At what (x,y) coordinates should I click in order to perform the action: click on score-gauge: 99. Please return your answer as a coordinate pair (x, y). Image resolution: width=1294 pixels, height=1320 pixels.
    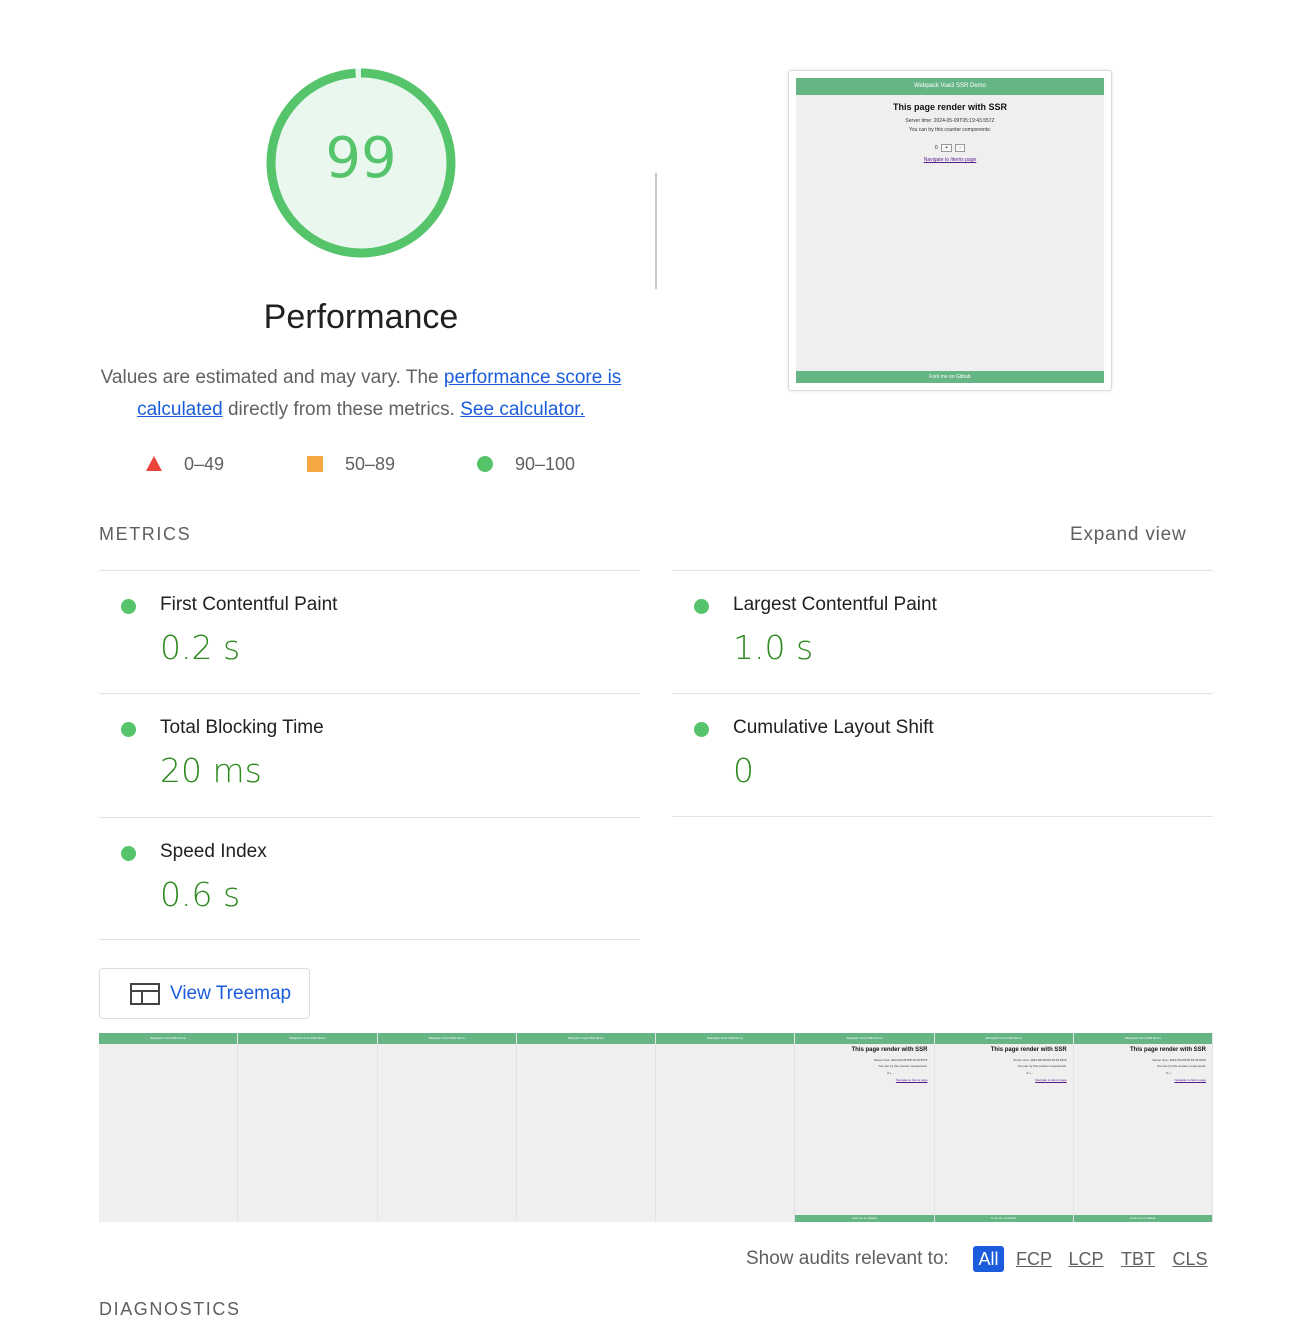
    Looking at the image, I should click on (361, 163).